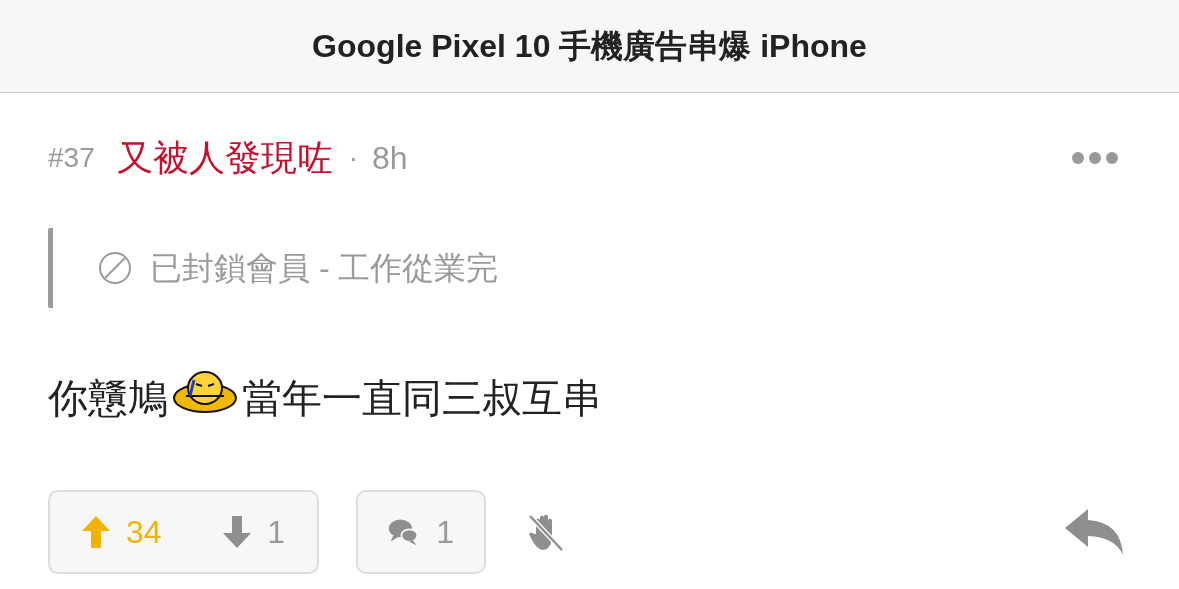  I want to click on upvote-button: 34, so click(122, 532).